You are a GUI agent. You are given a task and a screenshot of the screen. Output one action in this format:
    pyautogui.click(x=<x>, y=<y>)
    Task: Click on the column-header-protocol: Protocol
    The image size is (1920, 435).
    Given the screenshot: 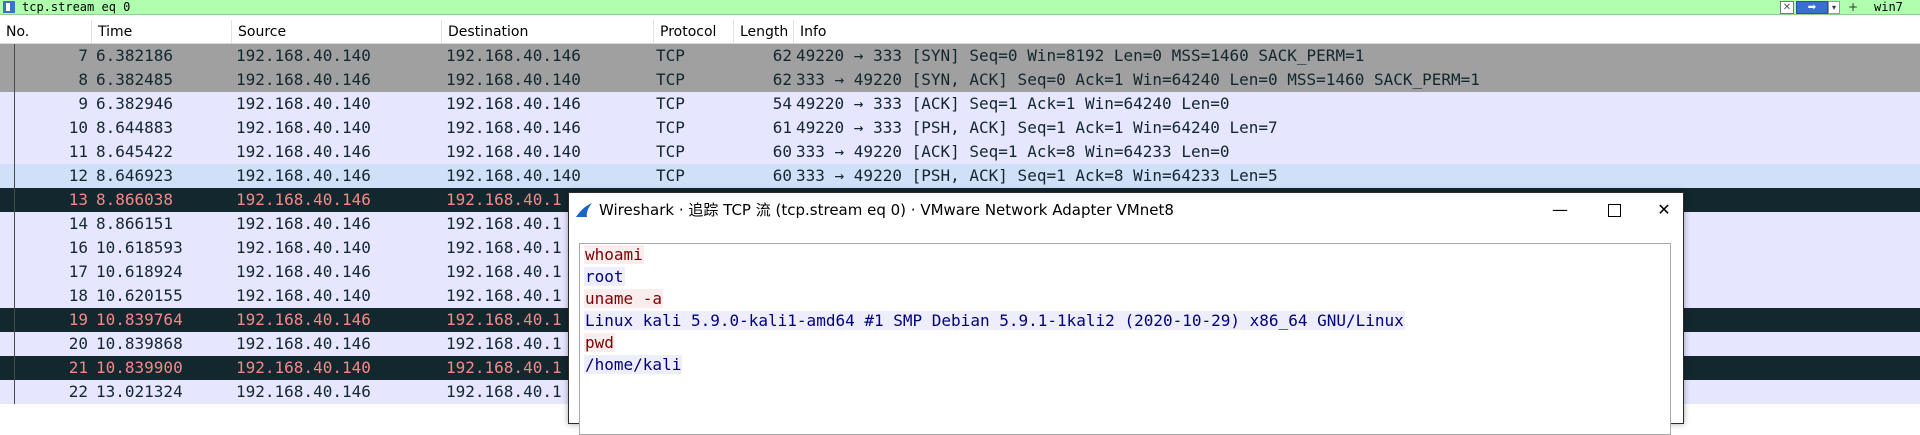 What is the action you would take?
    pyautogui.click(x=694, y=31)
    